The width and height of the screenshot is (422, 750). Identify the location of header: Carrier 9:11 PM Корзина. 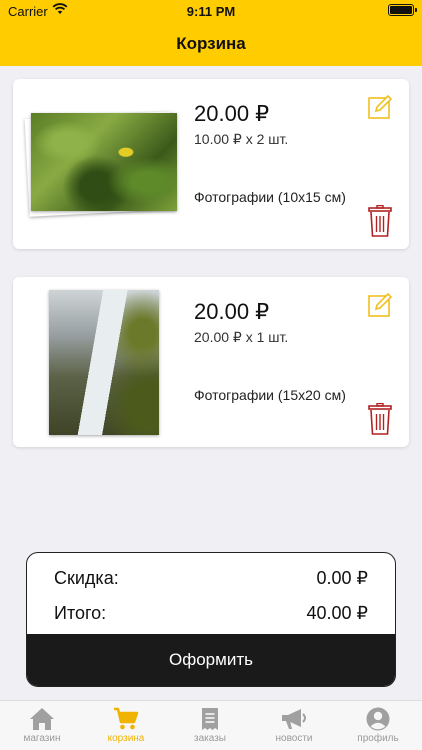
(211, 33).